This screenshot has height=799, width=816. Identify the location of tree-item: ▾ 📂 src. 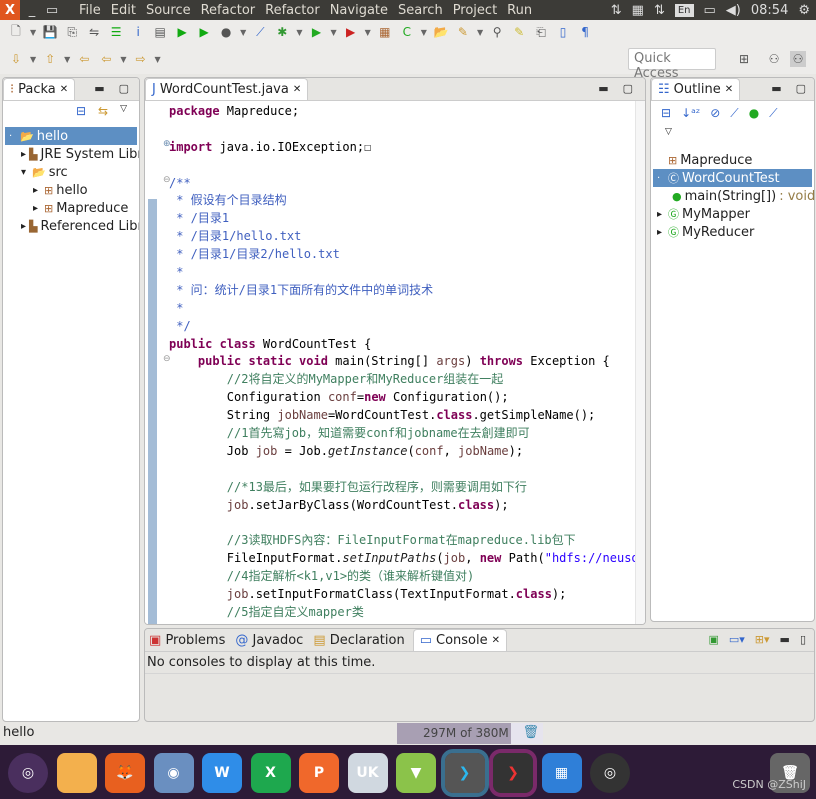
(71, 172).